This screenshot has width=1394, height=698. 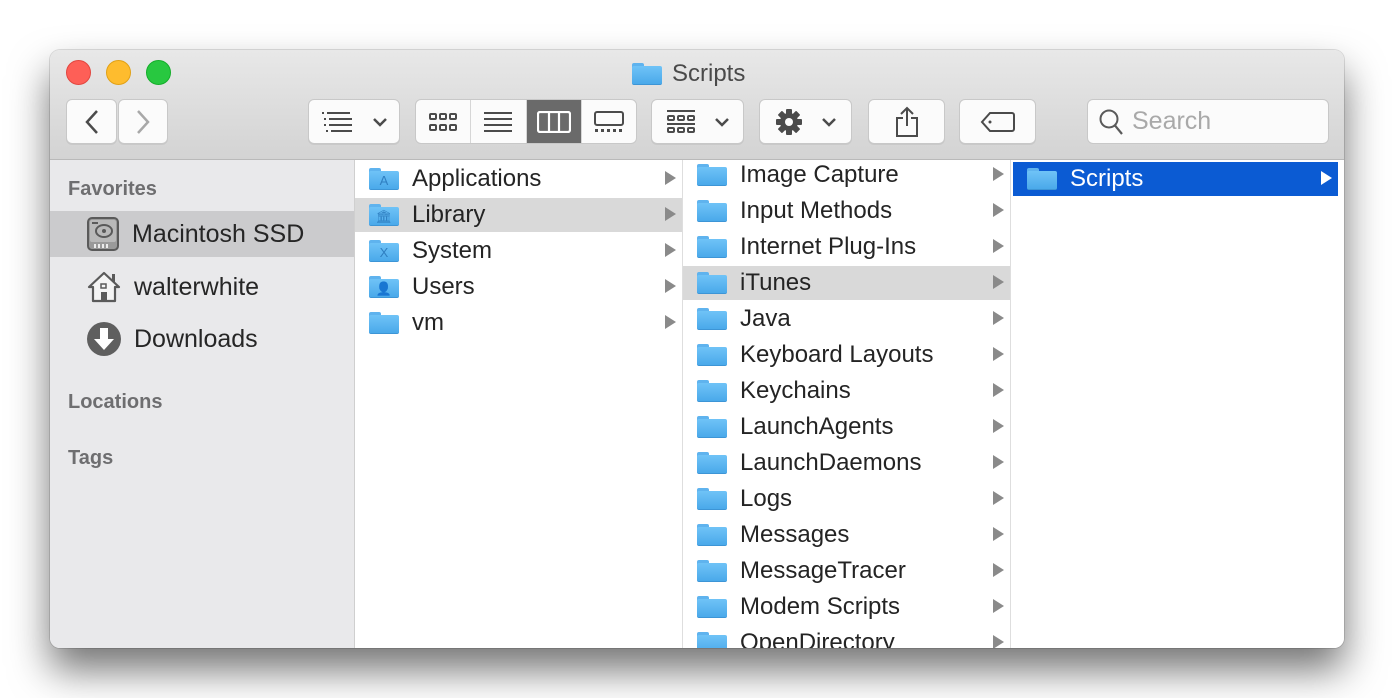 What do you see at coordinates (609, 121) in the screenshot?
I see `gallery-view-button` at bounding box center [609, 121].